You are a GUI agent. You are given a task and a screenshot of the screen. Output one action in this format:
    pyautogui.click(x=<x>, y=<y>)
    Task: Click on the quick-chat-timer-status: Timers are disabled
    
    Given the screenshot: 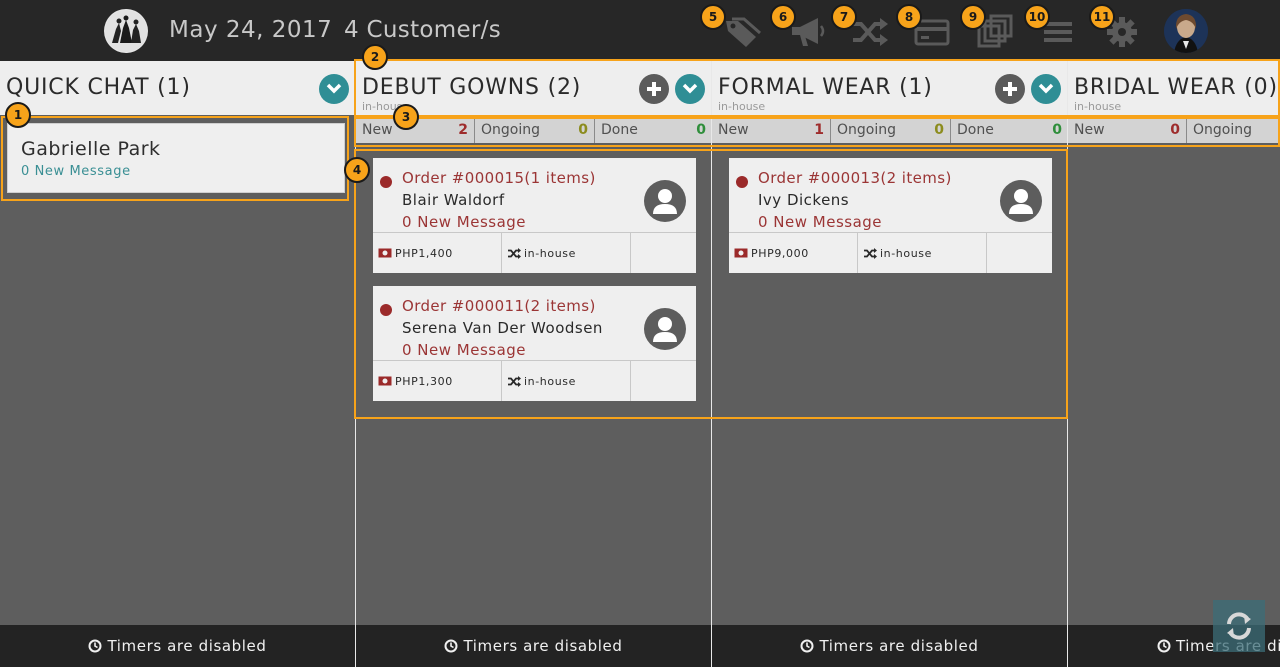 What is the action you would take?
    pyautogui.click(x=177, y=646)
    